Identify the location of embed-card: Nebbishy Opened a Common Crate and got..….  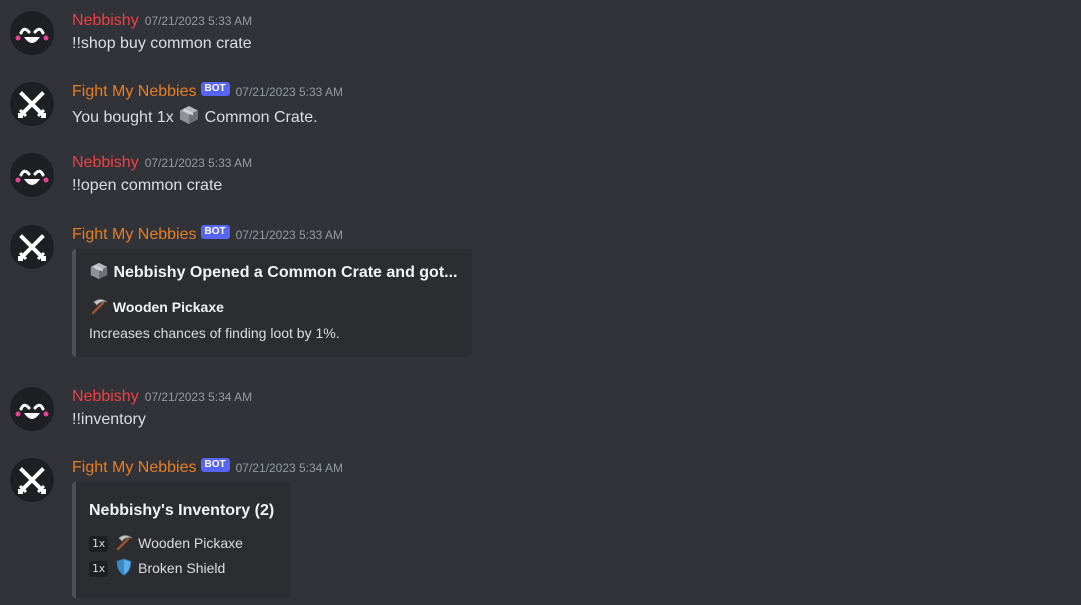
(272, 303).